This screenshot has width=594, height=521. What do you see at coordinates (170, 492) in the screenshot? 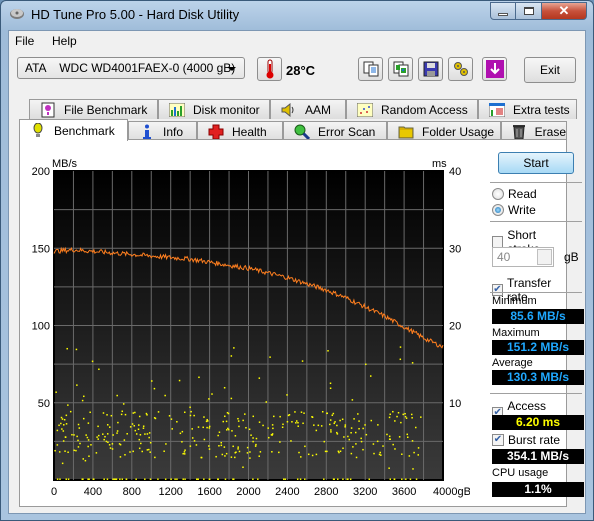
I see `x-tick-label: 1200` at bounding box center [170, 492].